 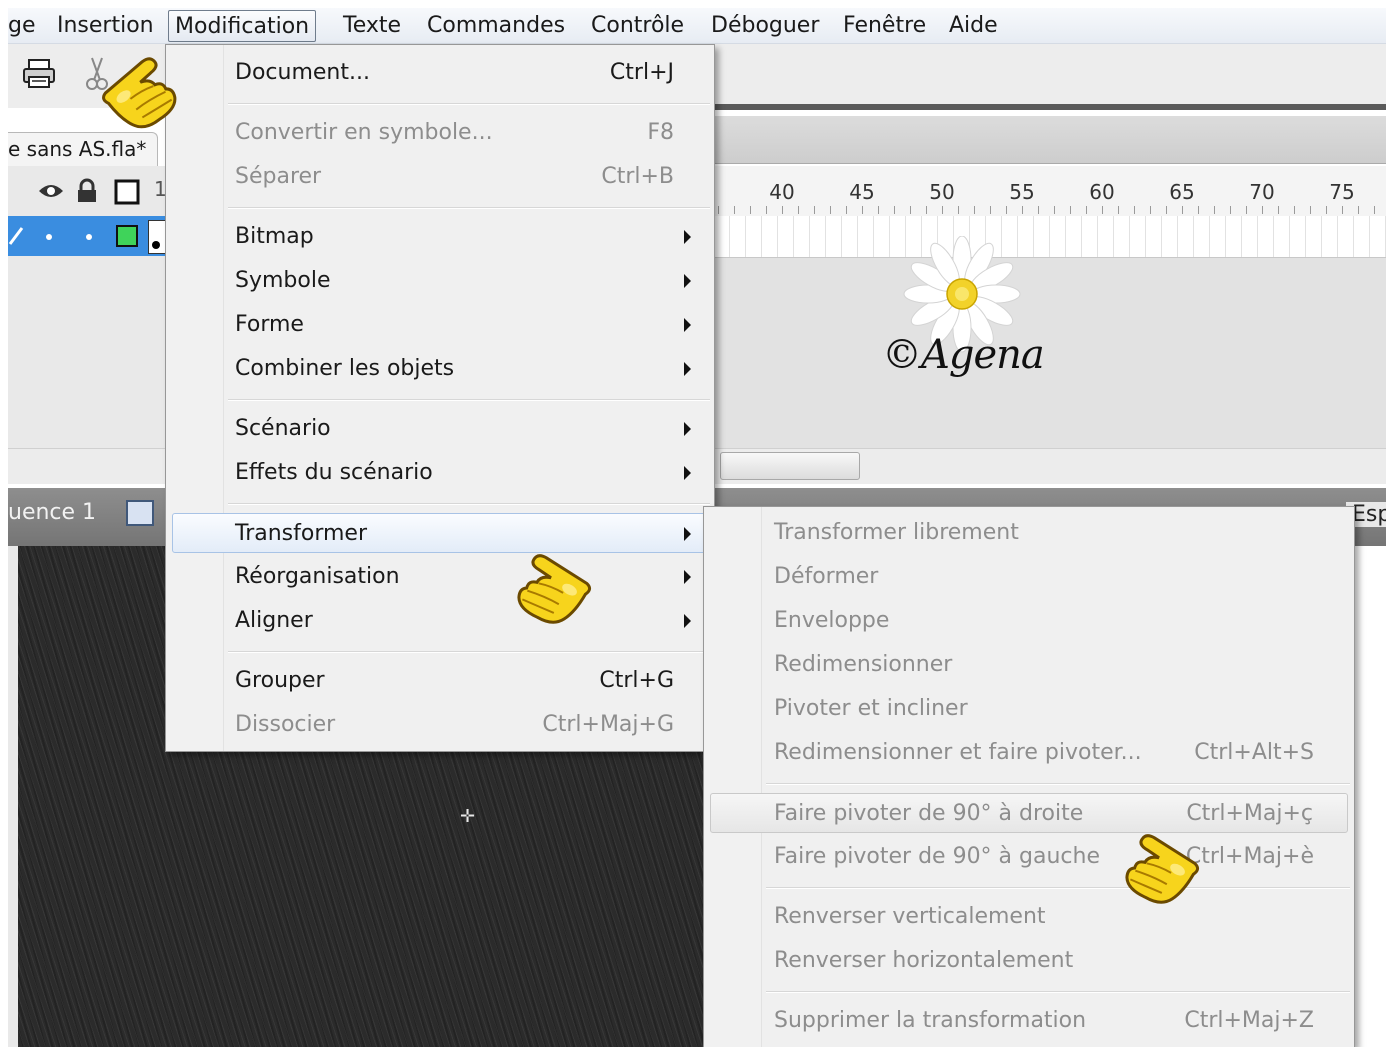 What do you see at coordinates (1050, 353) in the screenshot?
I see `timeline-empty-area` at bounding box center [1050, 353].